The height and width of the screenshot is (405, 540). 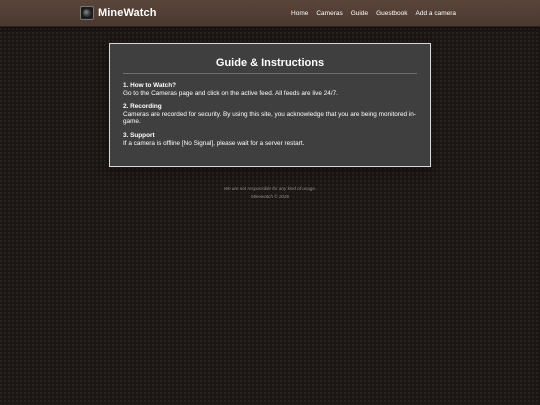 What do you see at coordinates (270, 73) in the screenshot?
I see `title-divider` at bounding box center [270, 73].